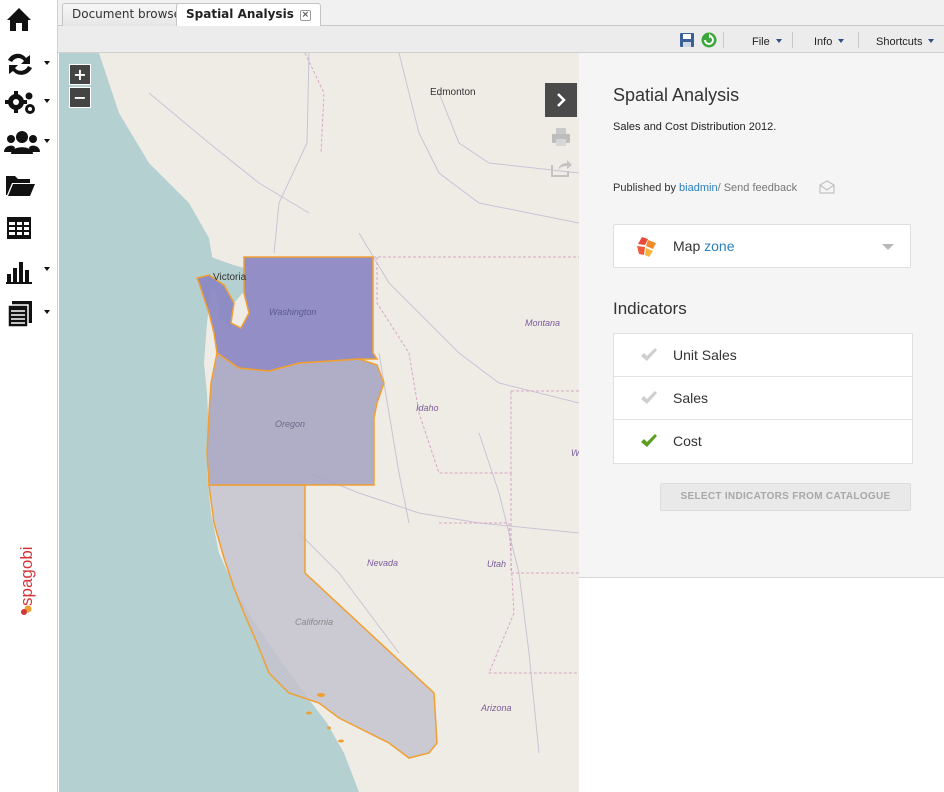  I want to click on label-oregon: Oregon, so click(290, 424).